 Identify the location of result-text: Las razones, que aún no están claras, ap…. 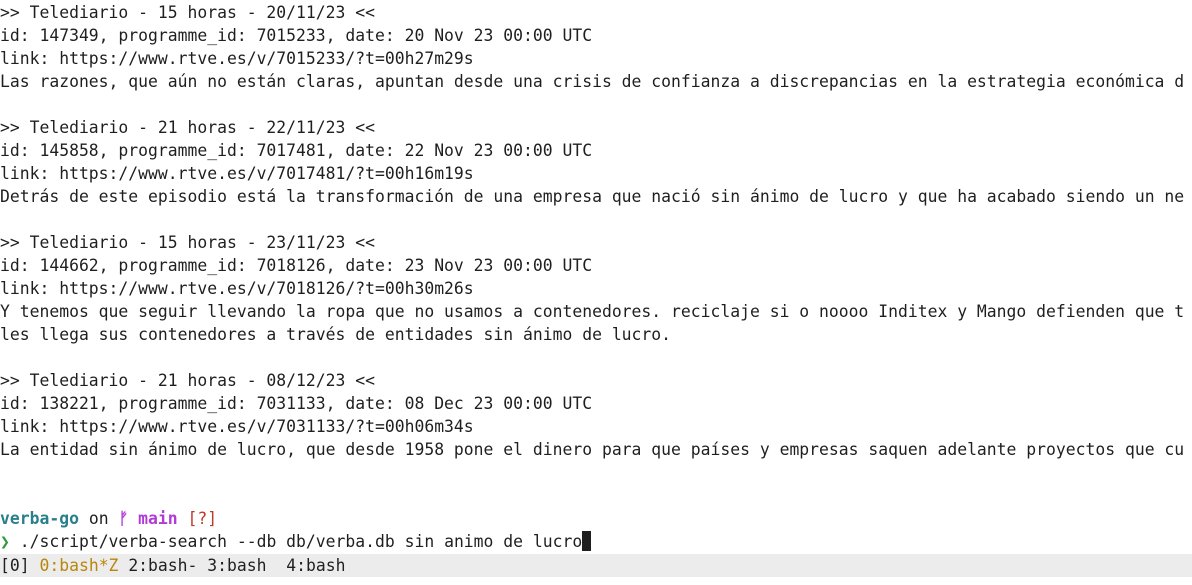
(592, 81).